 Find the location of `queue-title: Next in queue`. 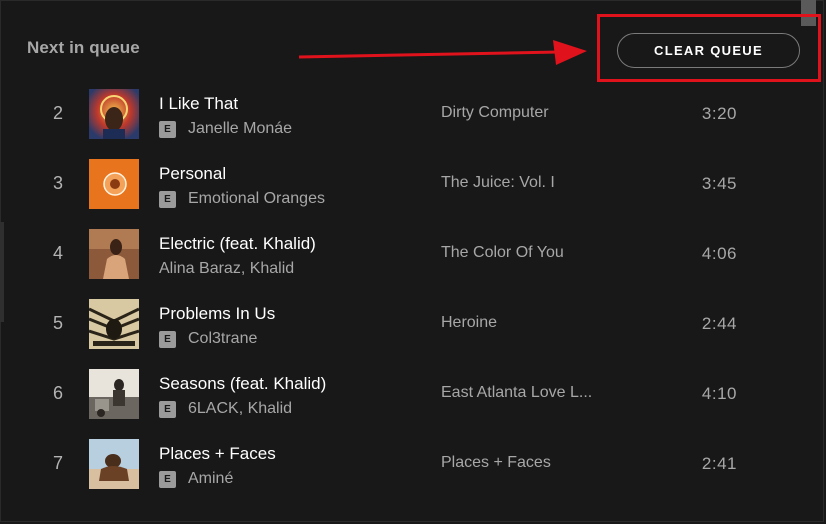

queue-title: Next in queue is located at coordinates (83, 47).